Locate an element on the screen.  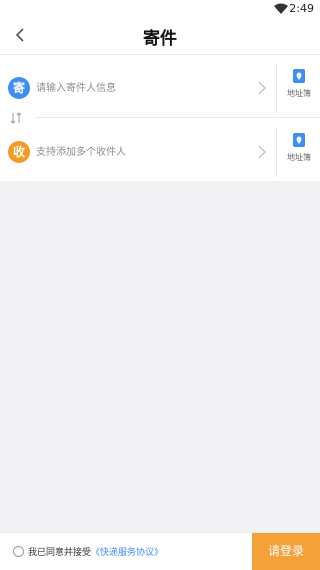
receiver-placeholder: 支持添加多个收件人 is located at coordinates (81, 150).